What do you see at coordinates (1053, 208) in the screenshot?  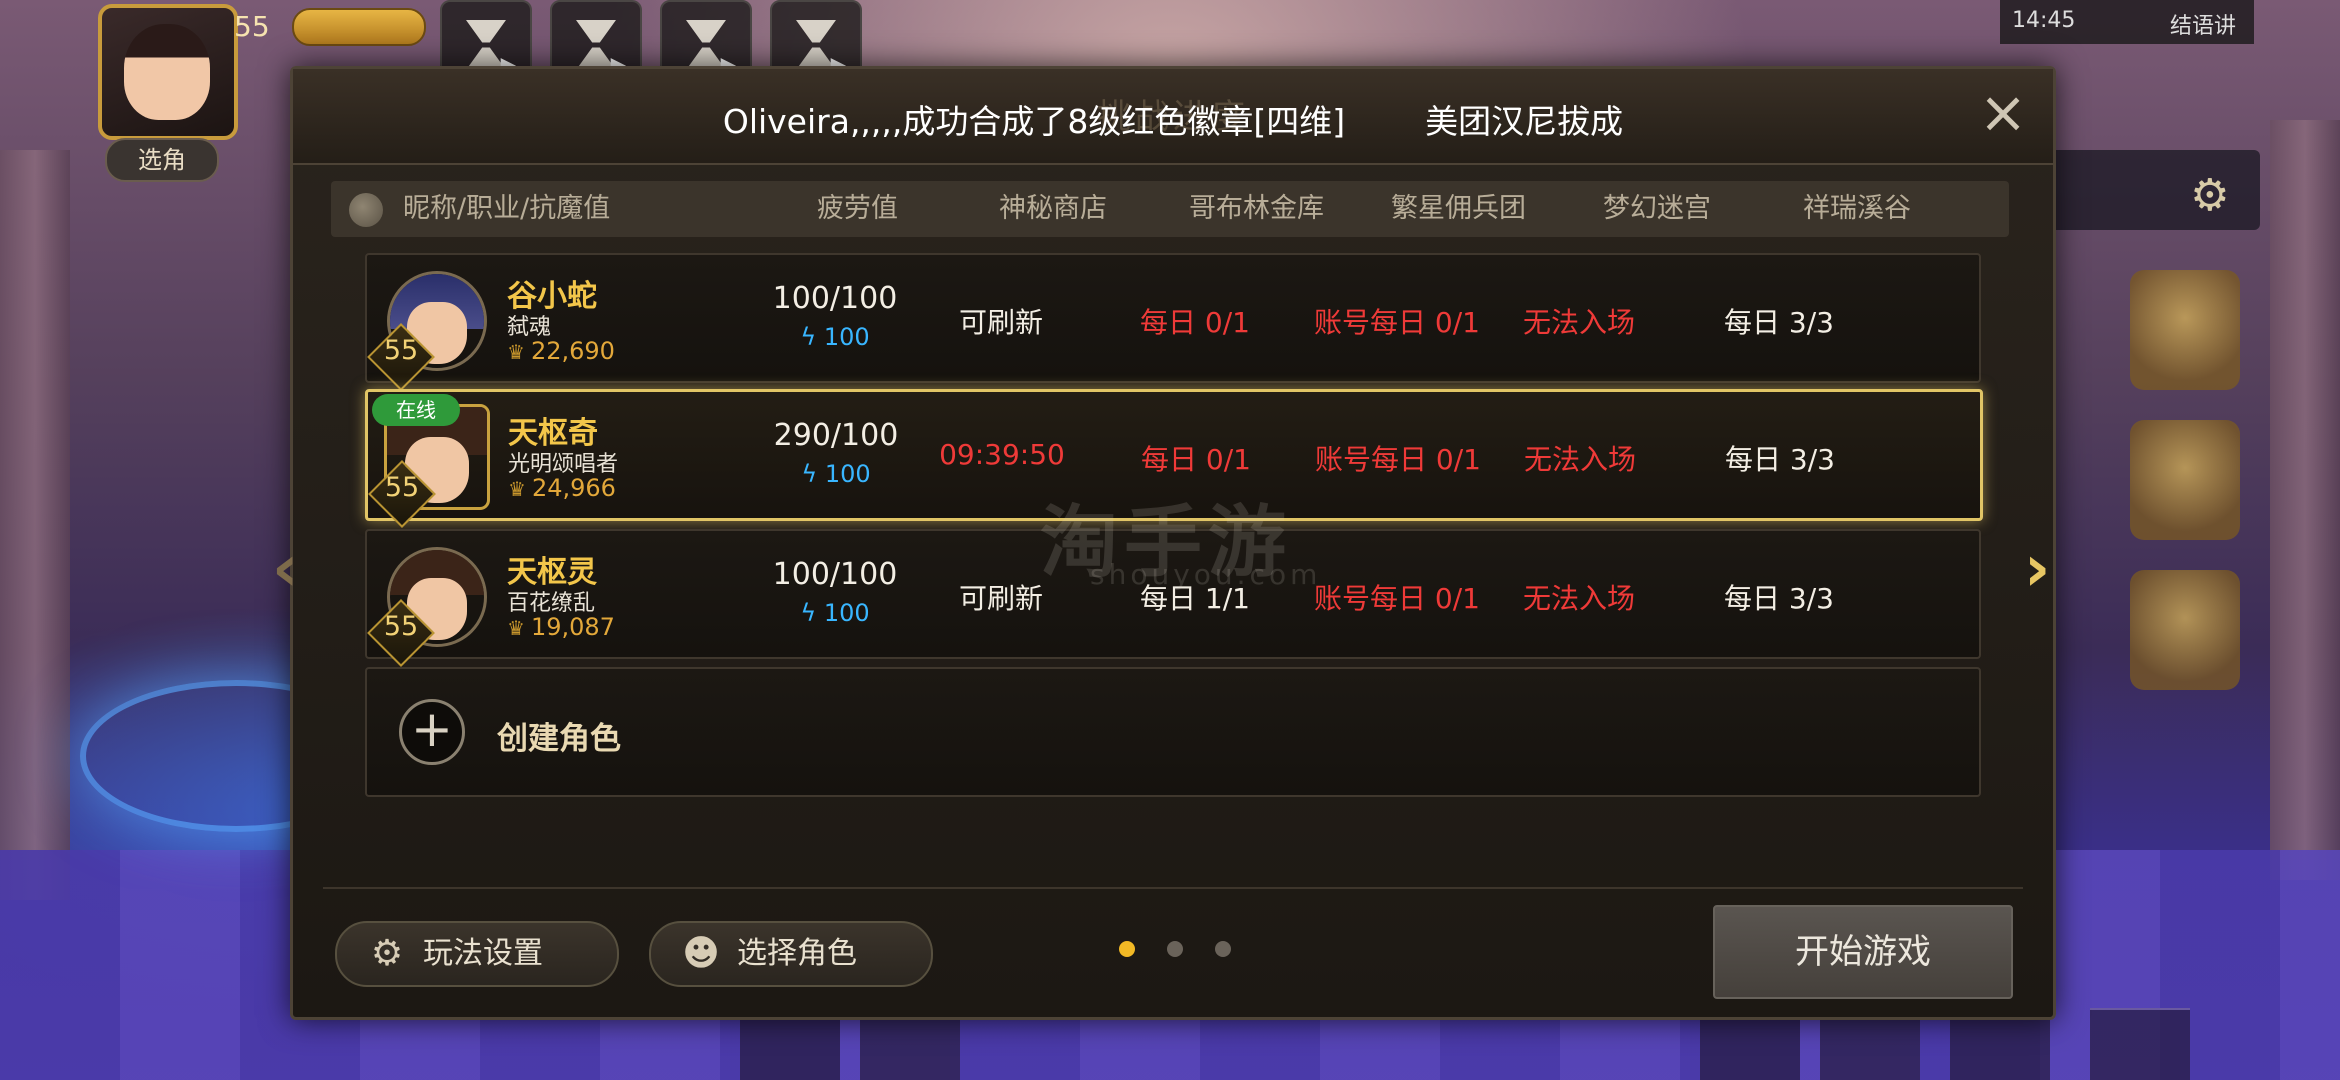 I see `col-header-shop: 神秘商店` at bounding box center [1053, 208].